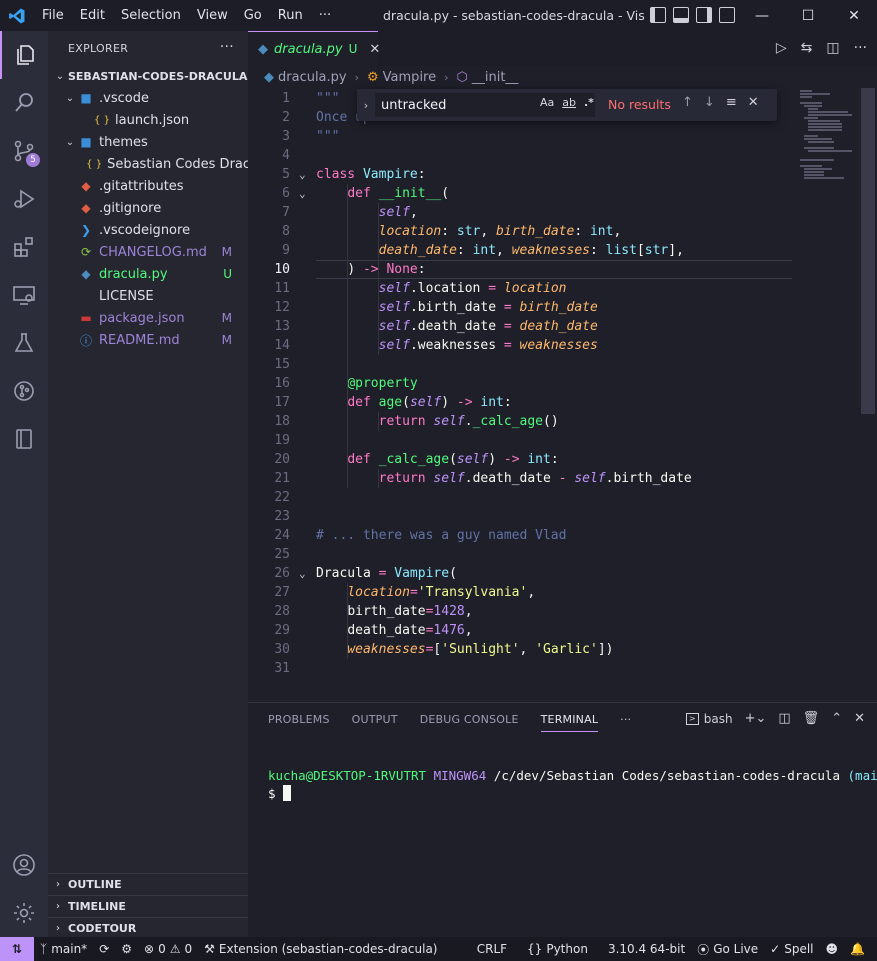 This screenshot has height=961, width=877. I want to click on code-line: 10 ) -> None:, so click(562, 269).